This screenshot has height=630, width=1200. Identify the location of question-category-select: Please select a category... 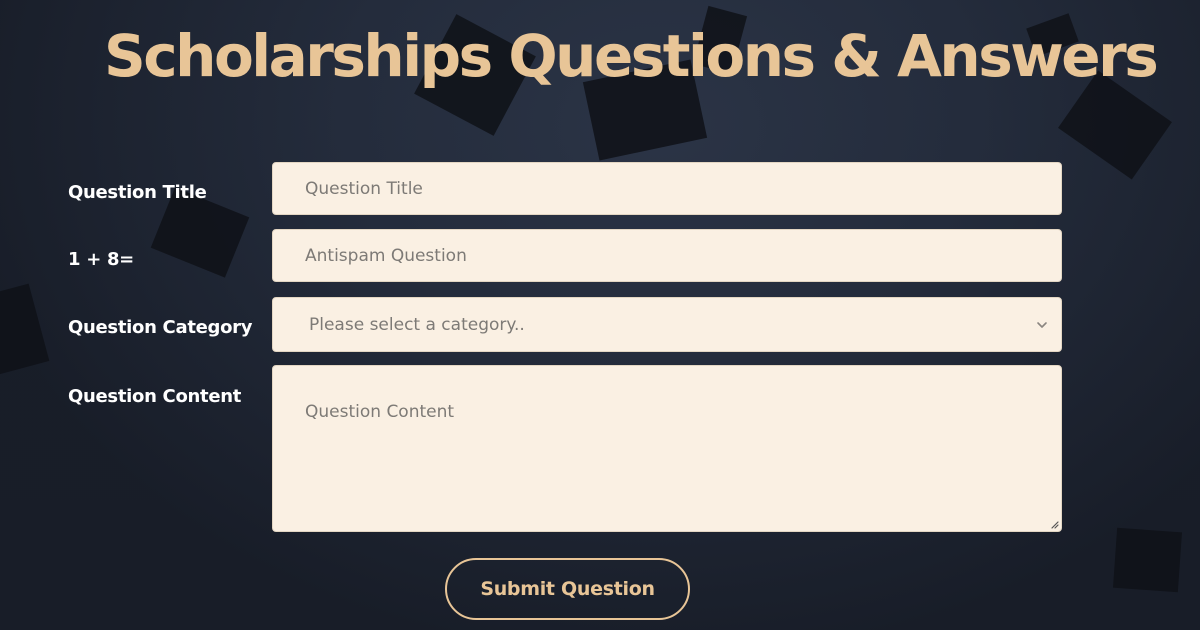
(667, 324).